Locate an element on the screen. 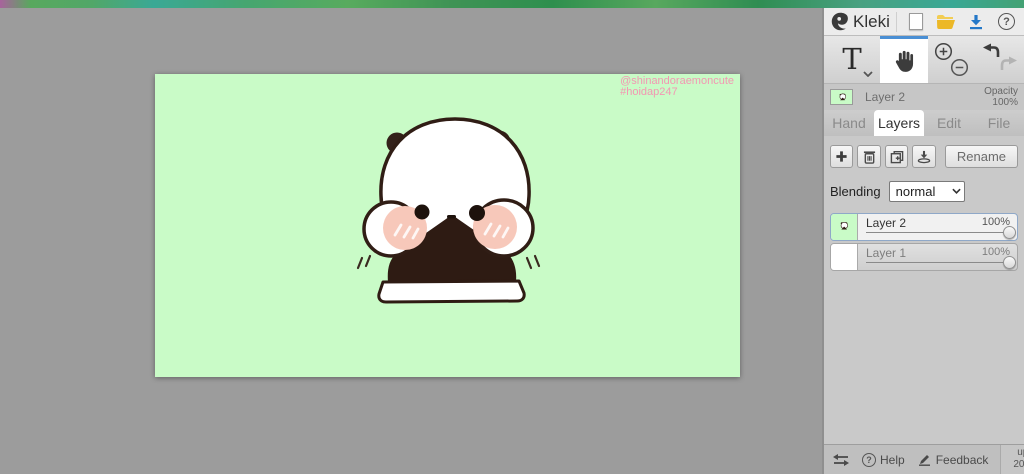 This screenshot has width=1024, height=474. layer-list: Layer 2 100% Layer 1 100% is located at coordinates (924, 242).